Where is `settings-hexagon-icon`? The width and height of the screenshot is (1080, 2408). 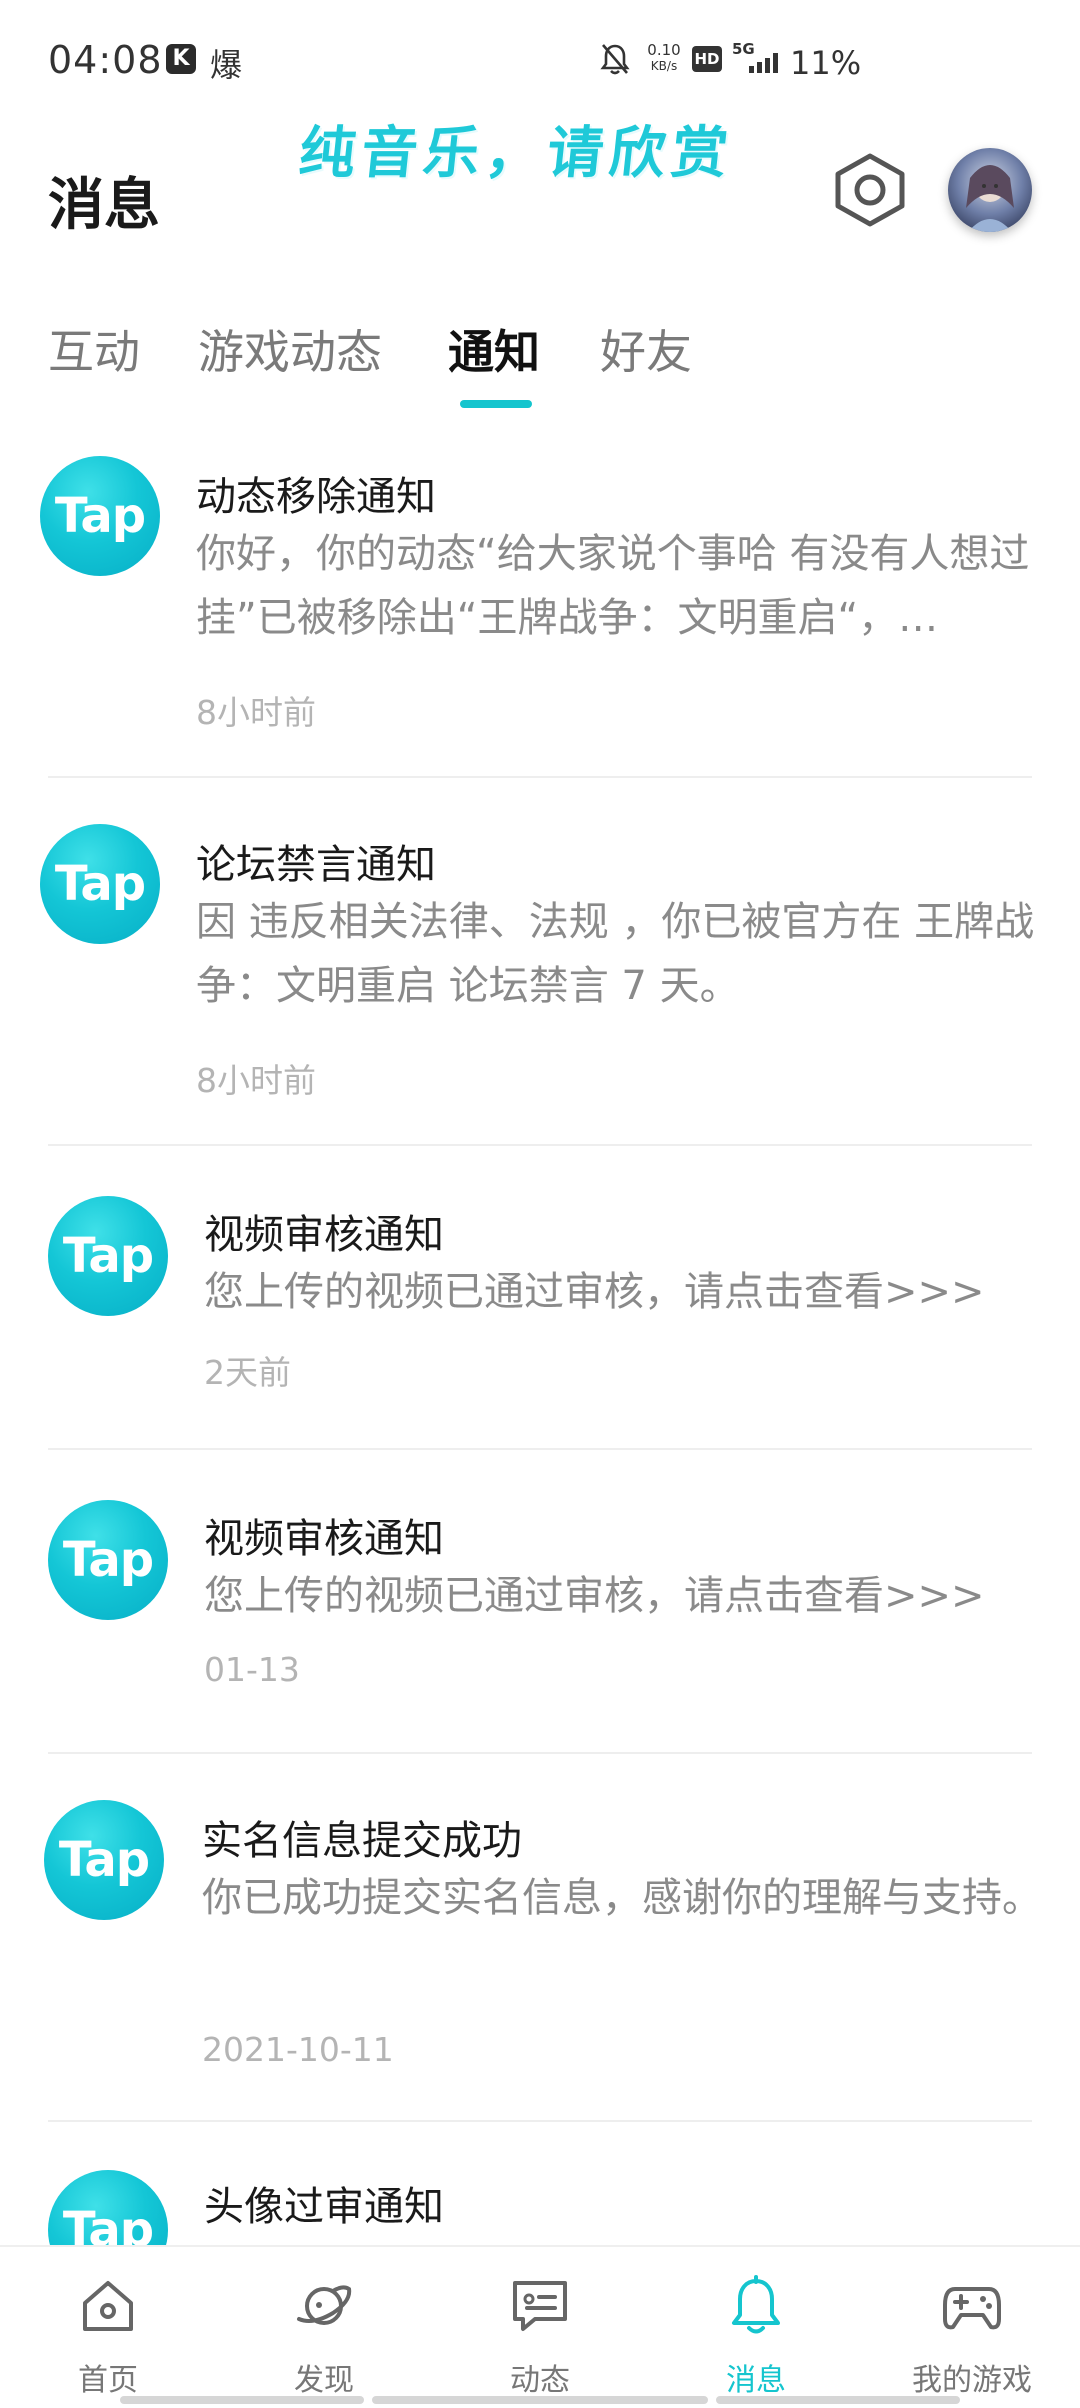 settings-hexagon-icon is located at coordinates (870, 190).